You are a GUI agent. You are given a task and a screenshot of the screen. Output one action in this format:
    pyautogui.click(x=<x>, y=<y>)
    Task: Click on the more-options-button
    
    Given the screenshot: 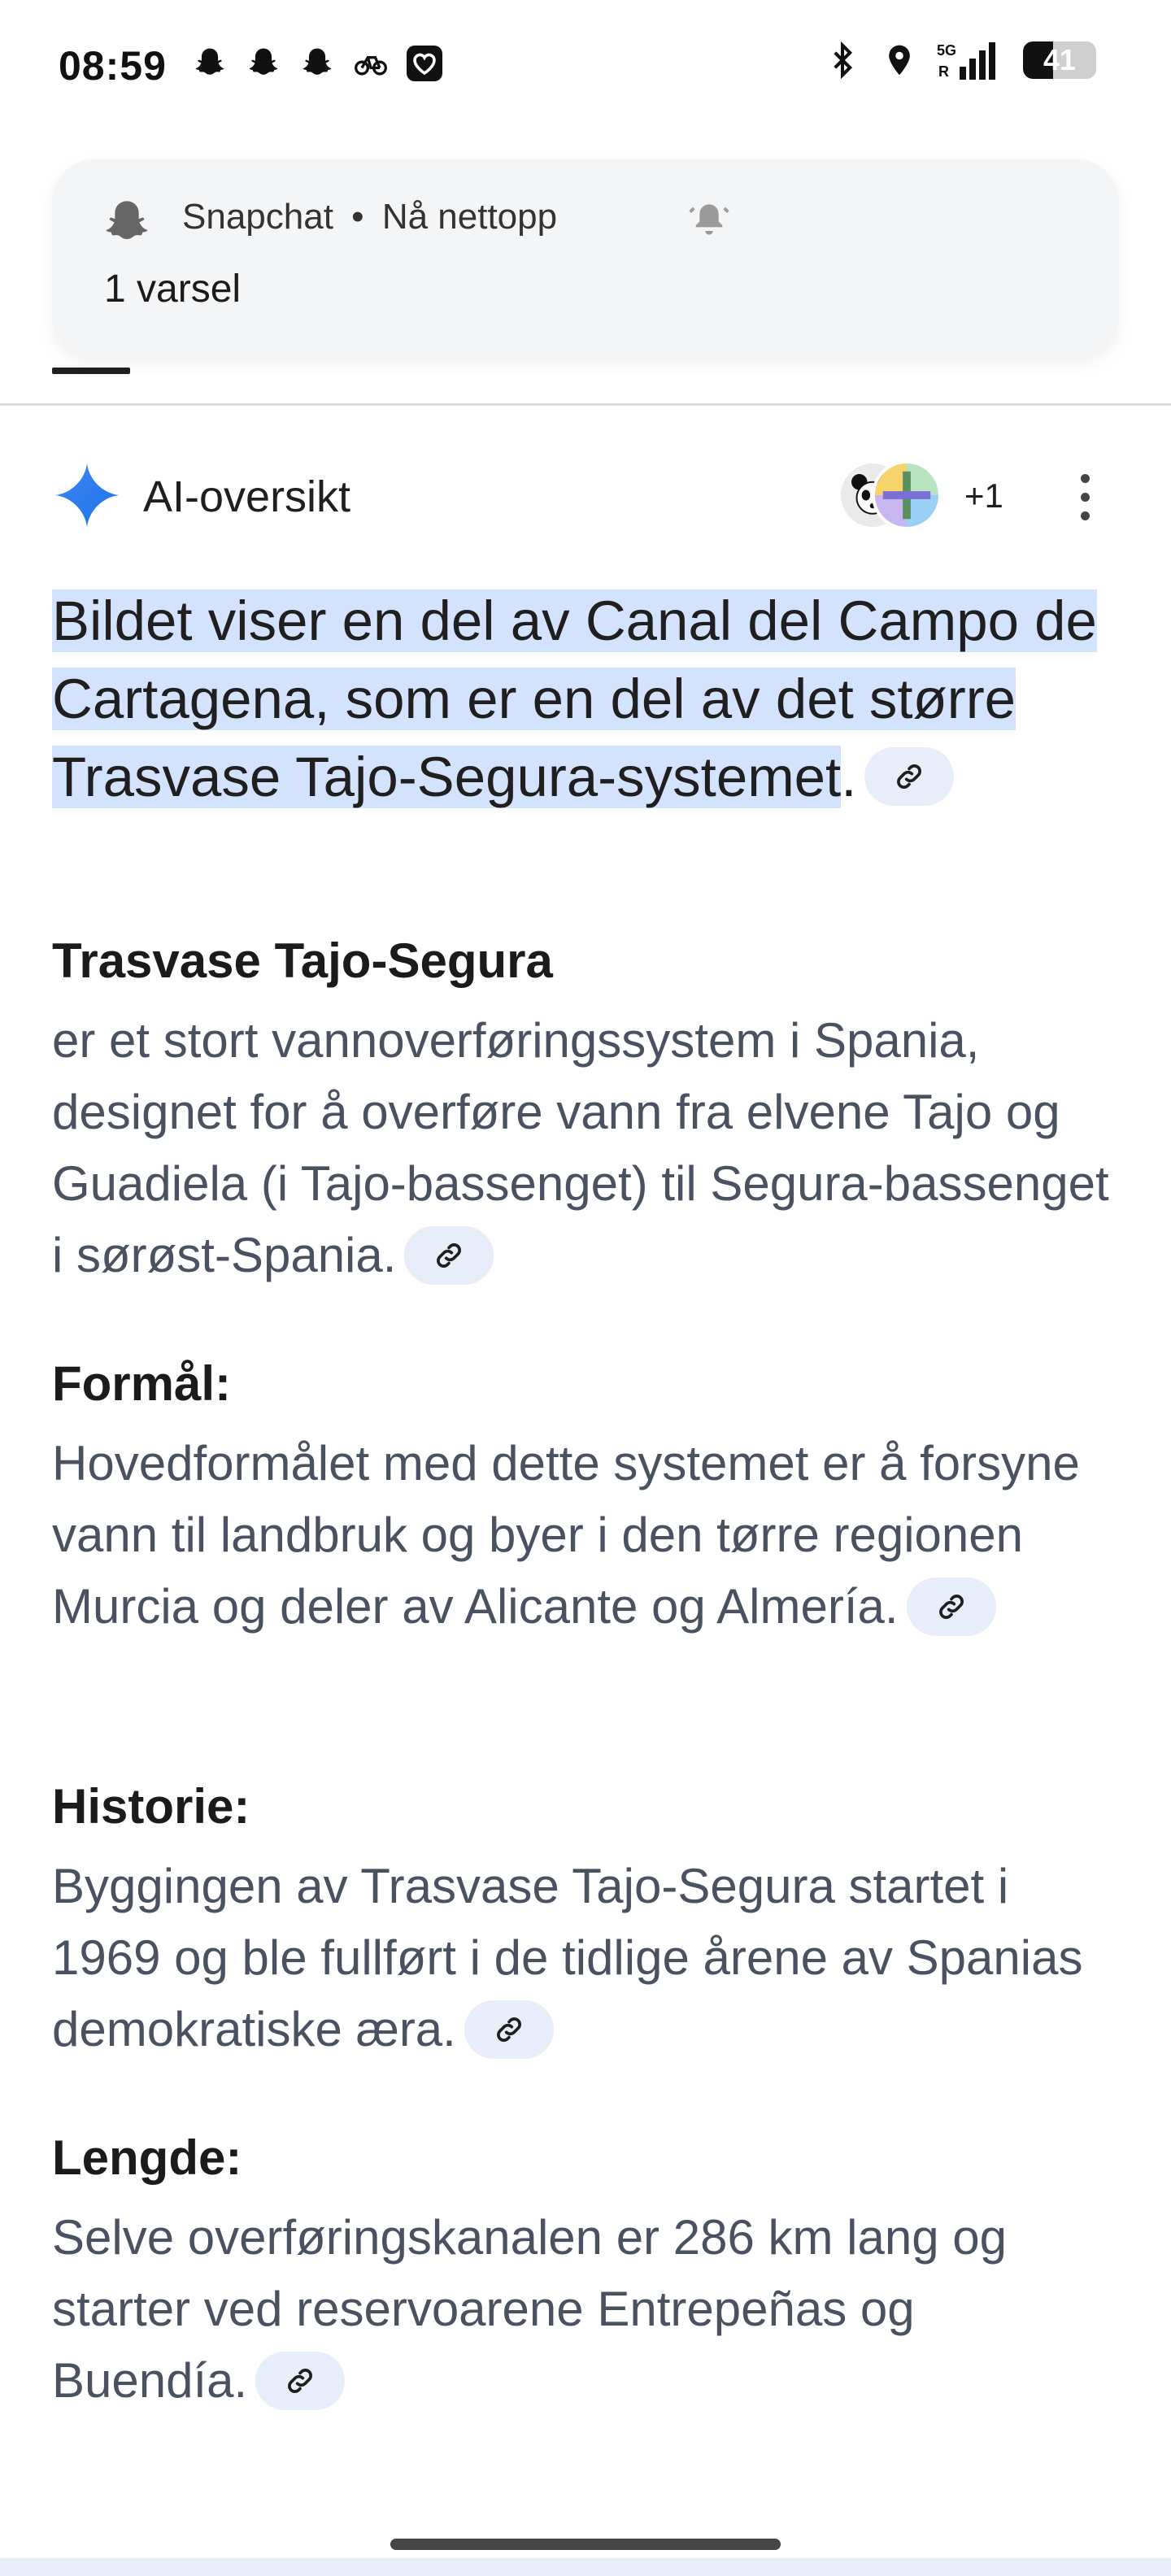 What is the action you would take?
    pyautogui.click(x=1084, y=496)
    